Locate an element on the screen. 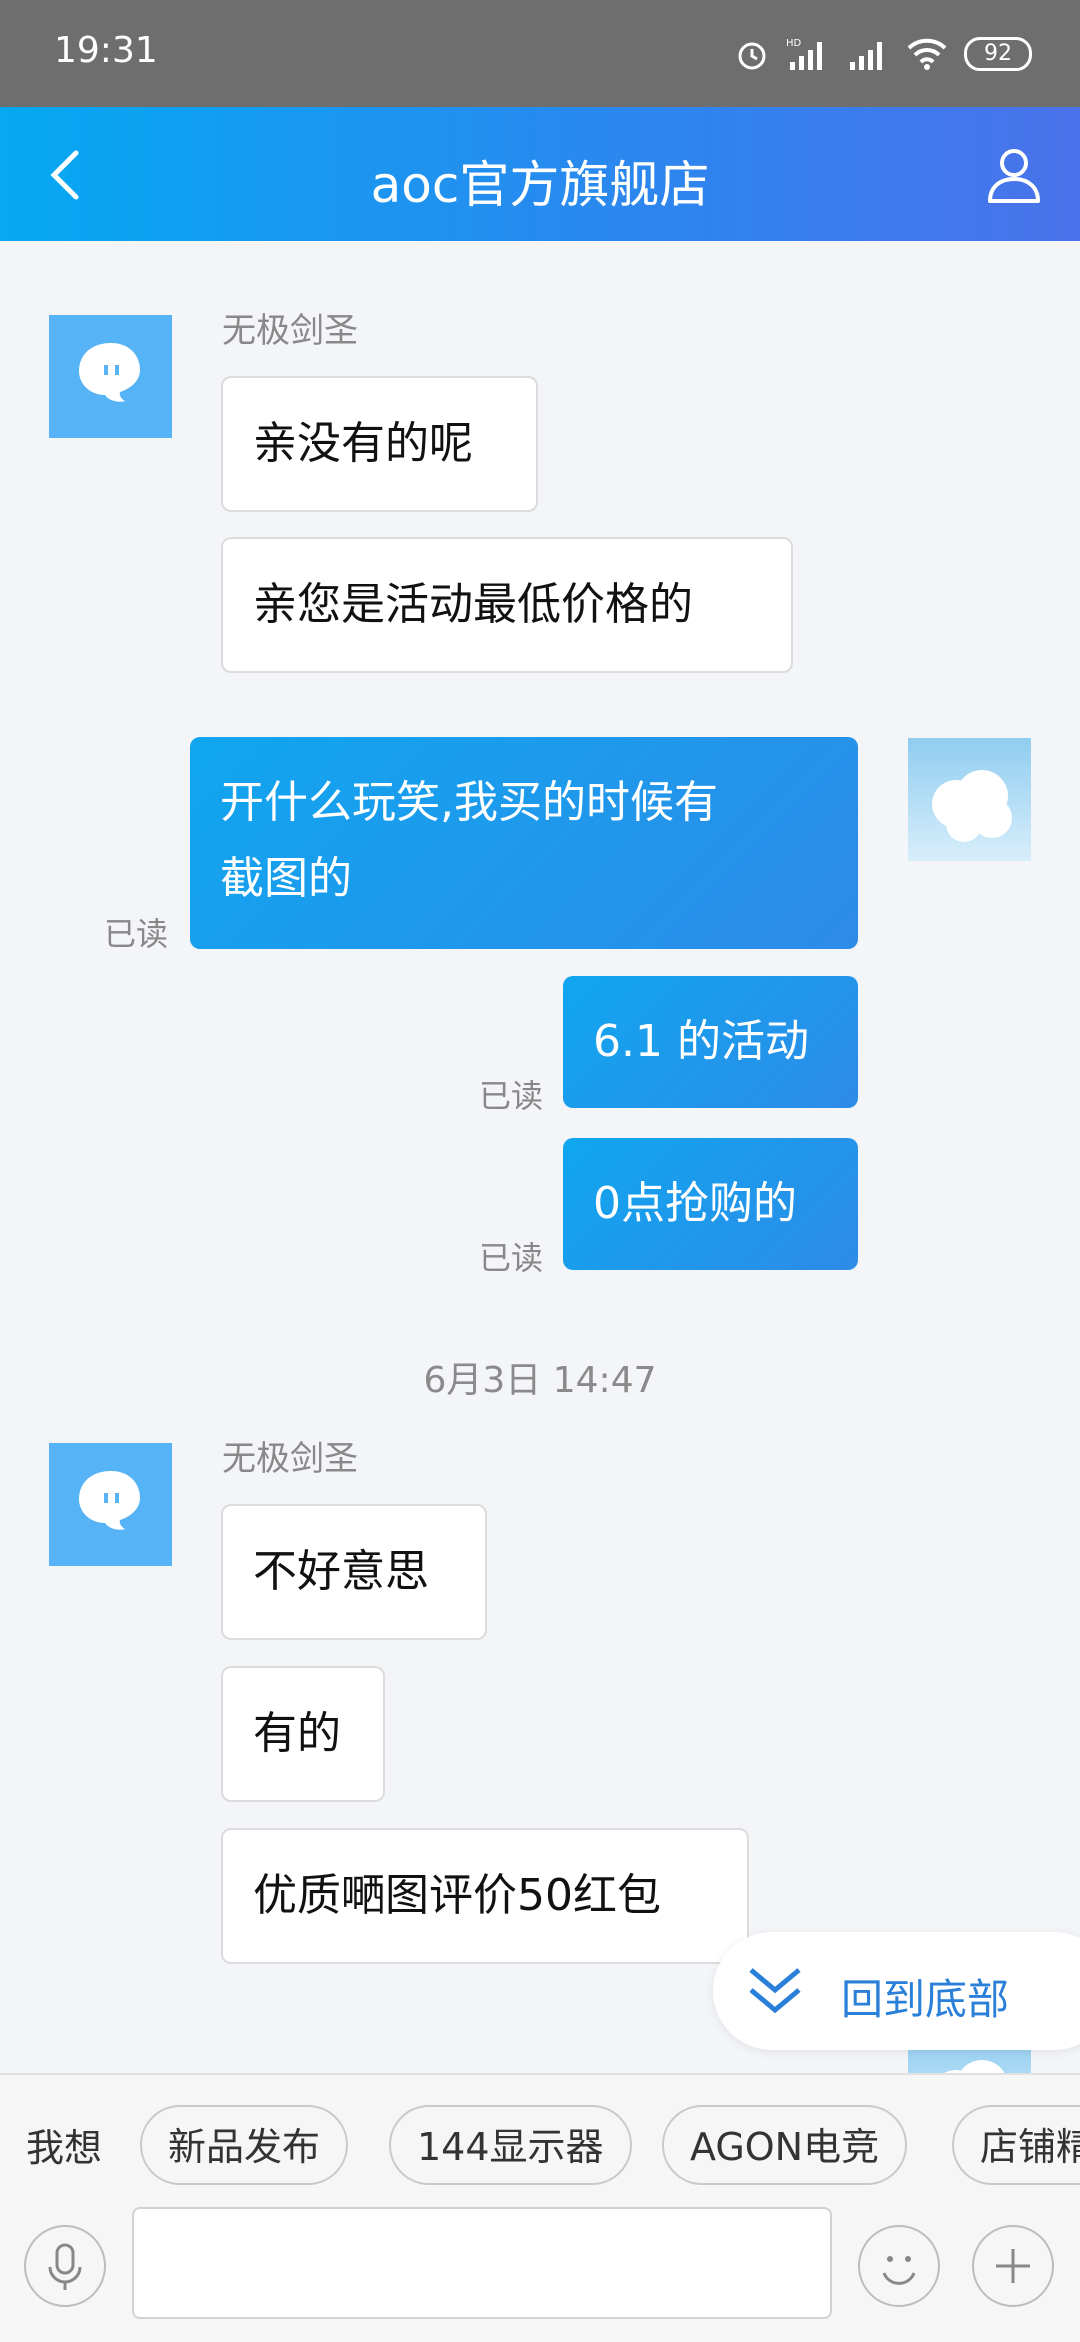  user-avatar is located at coordinates (969, 799).